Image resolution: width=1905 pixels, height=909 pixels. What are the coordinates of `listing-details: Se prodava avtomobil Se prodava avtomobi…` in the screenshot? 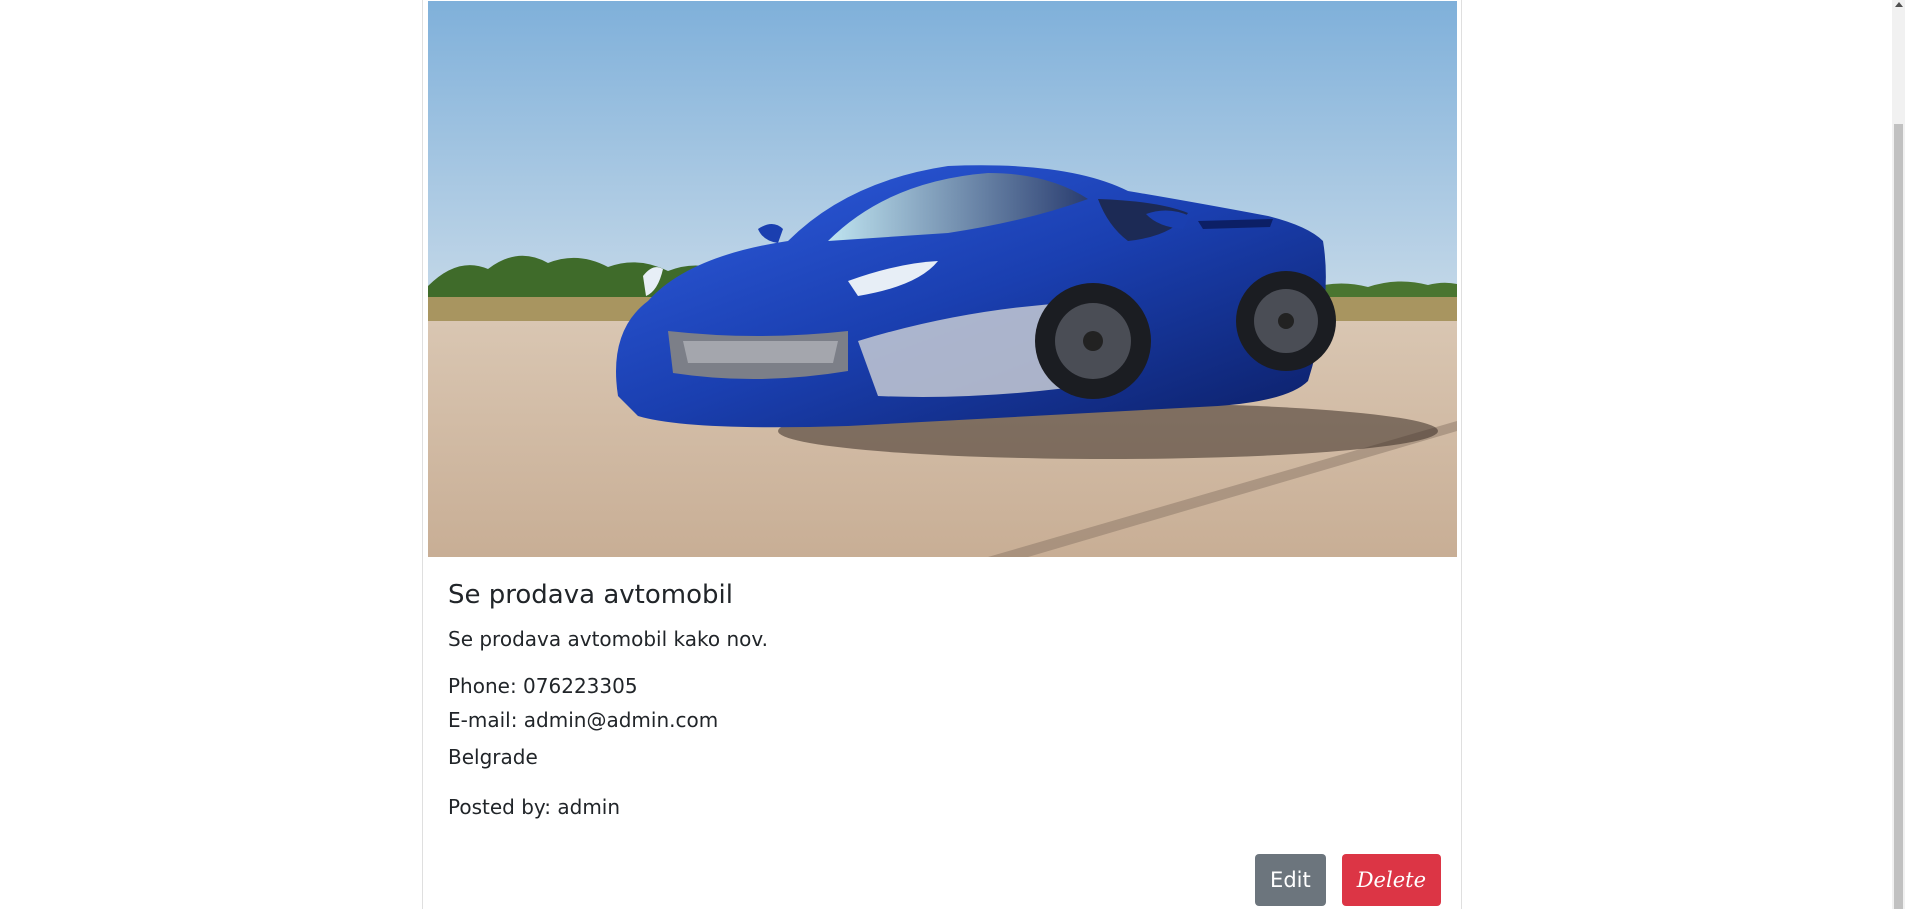 It's located at (944, 699).